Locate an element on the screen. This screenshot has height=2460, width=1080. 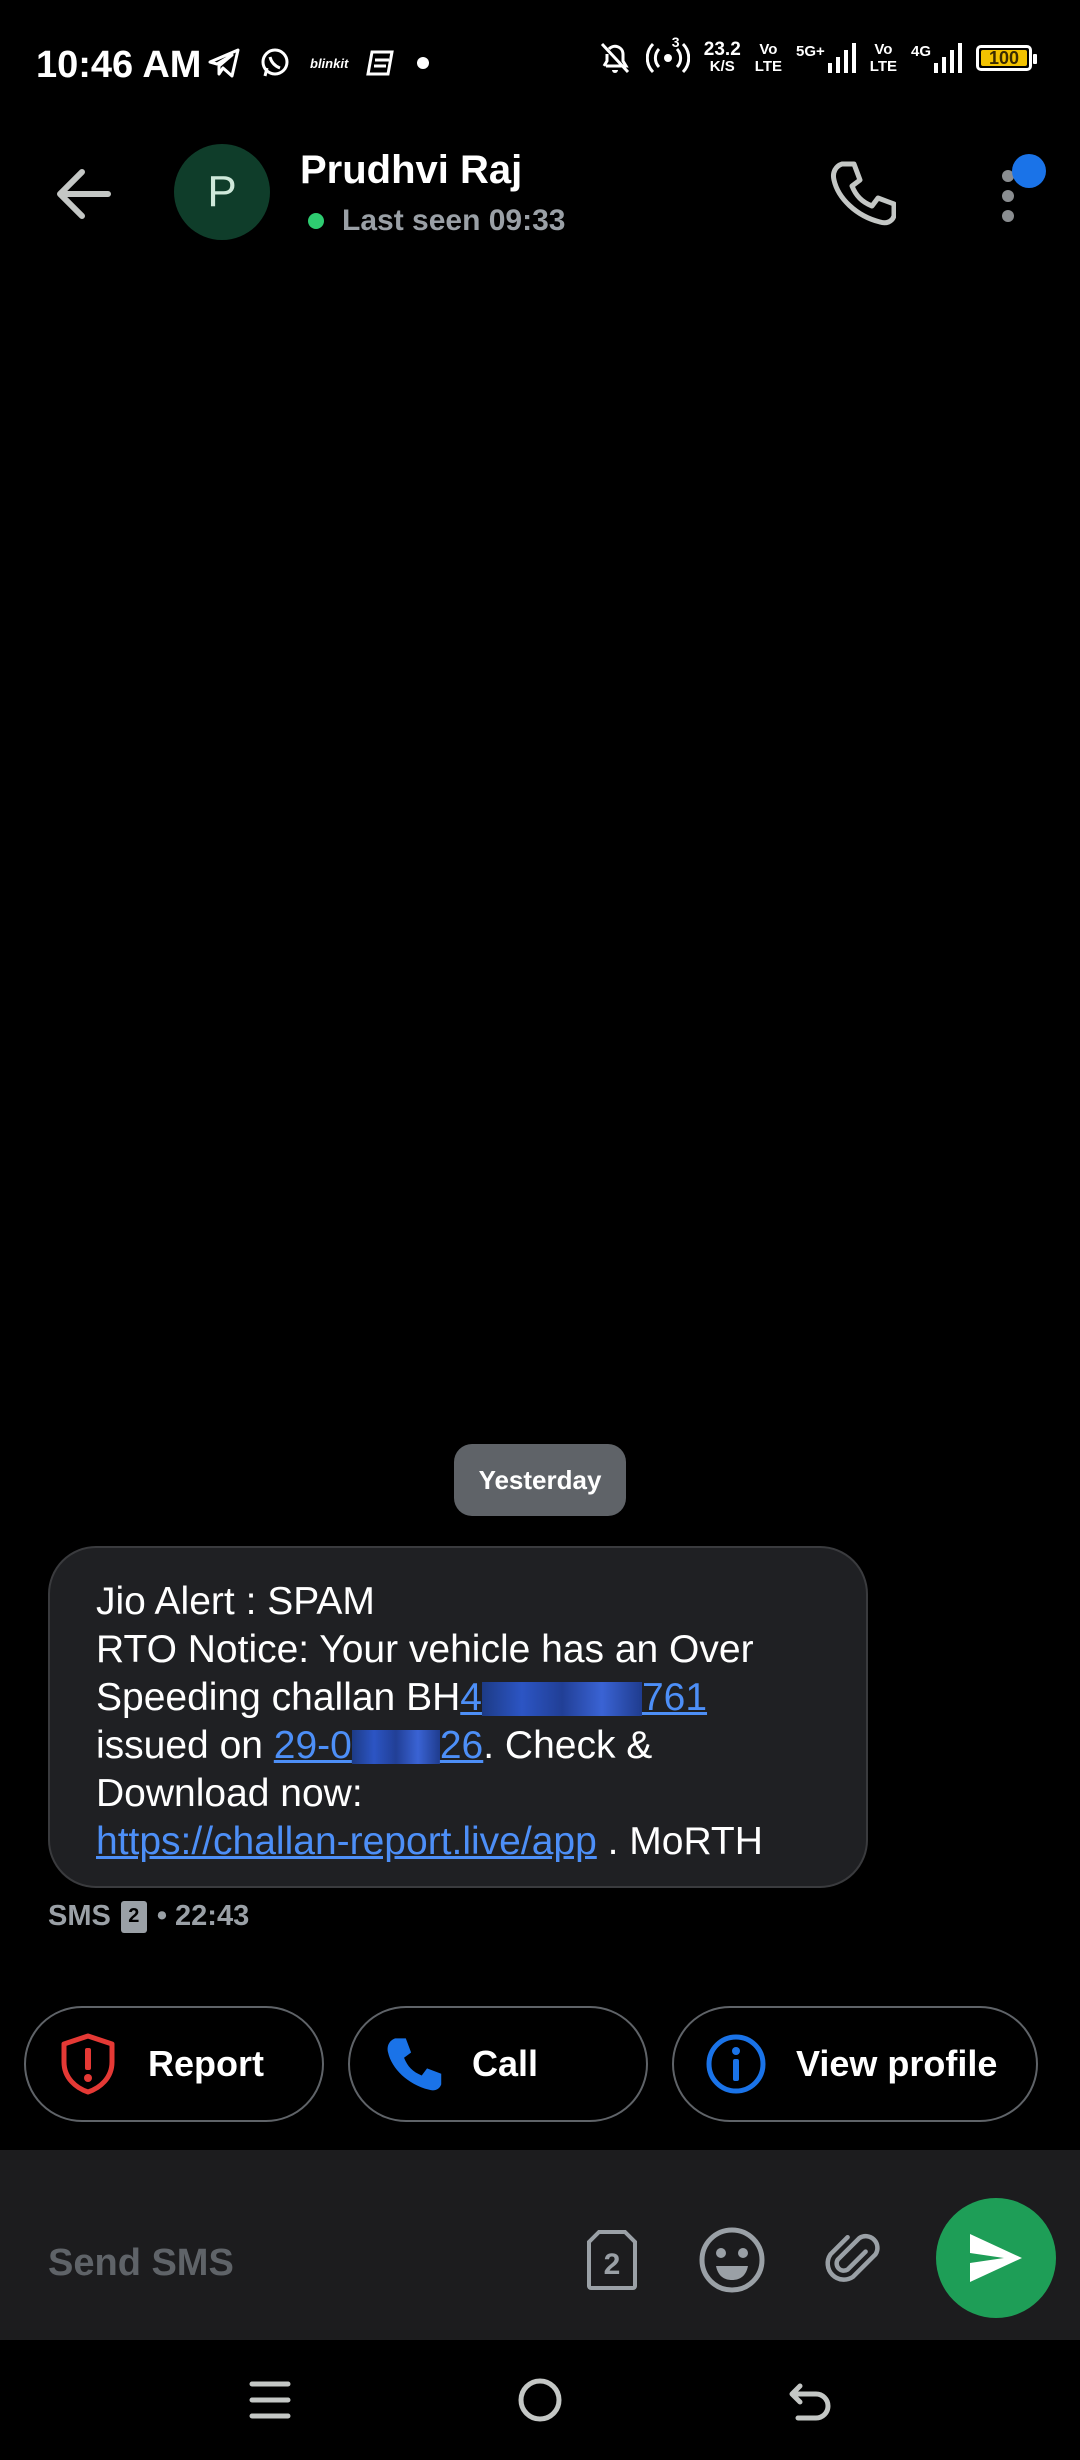
message-composer: 2 is located at coordinates (540, 2245).